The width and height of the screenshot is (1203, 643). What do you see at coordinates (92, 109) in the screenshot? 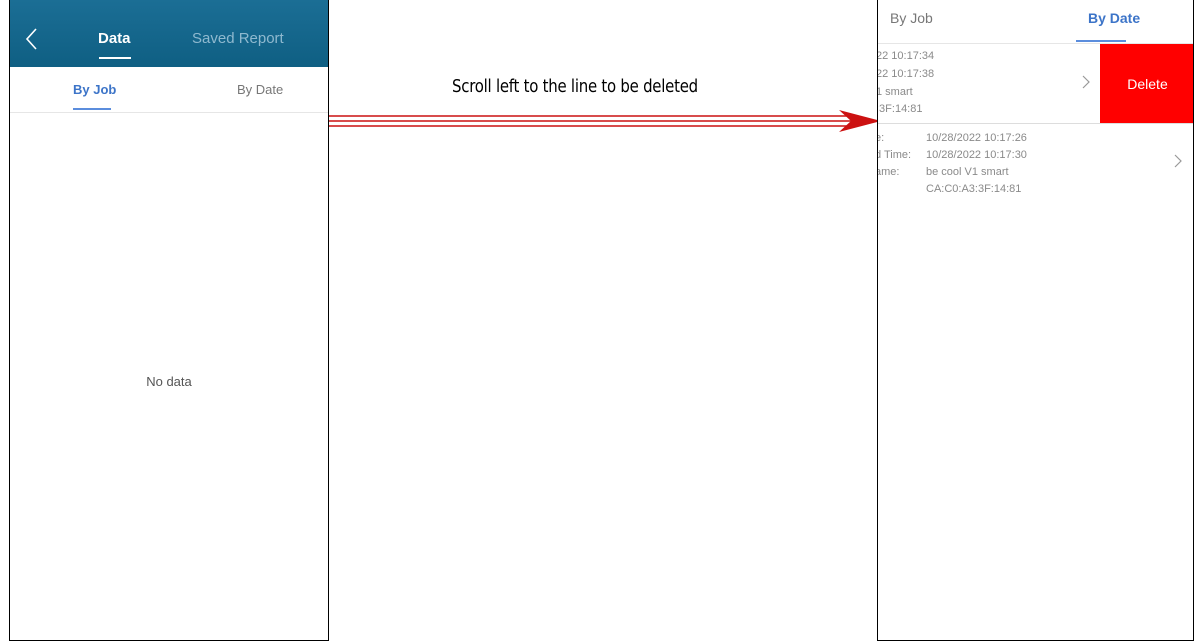
I see `active-subtab-indicator` at bounding box center [92, 109].